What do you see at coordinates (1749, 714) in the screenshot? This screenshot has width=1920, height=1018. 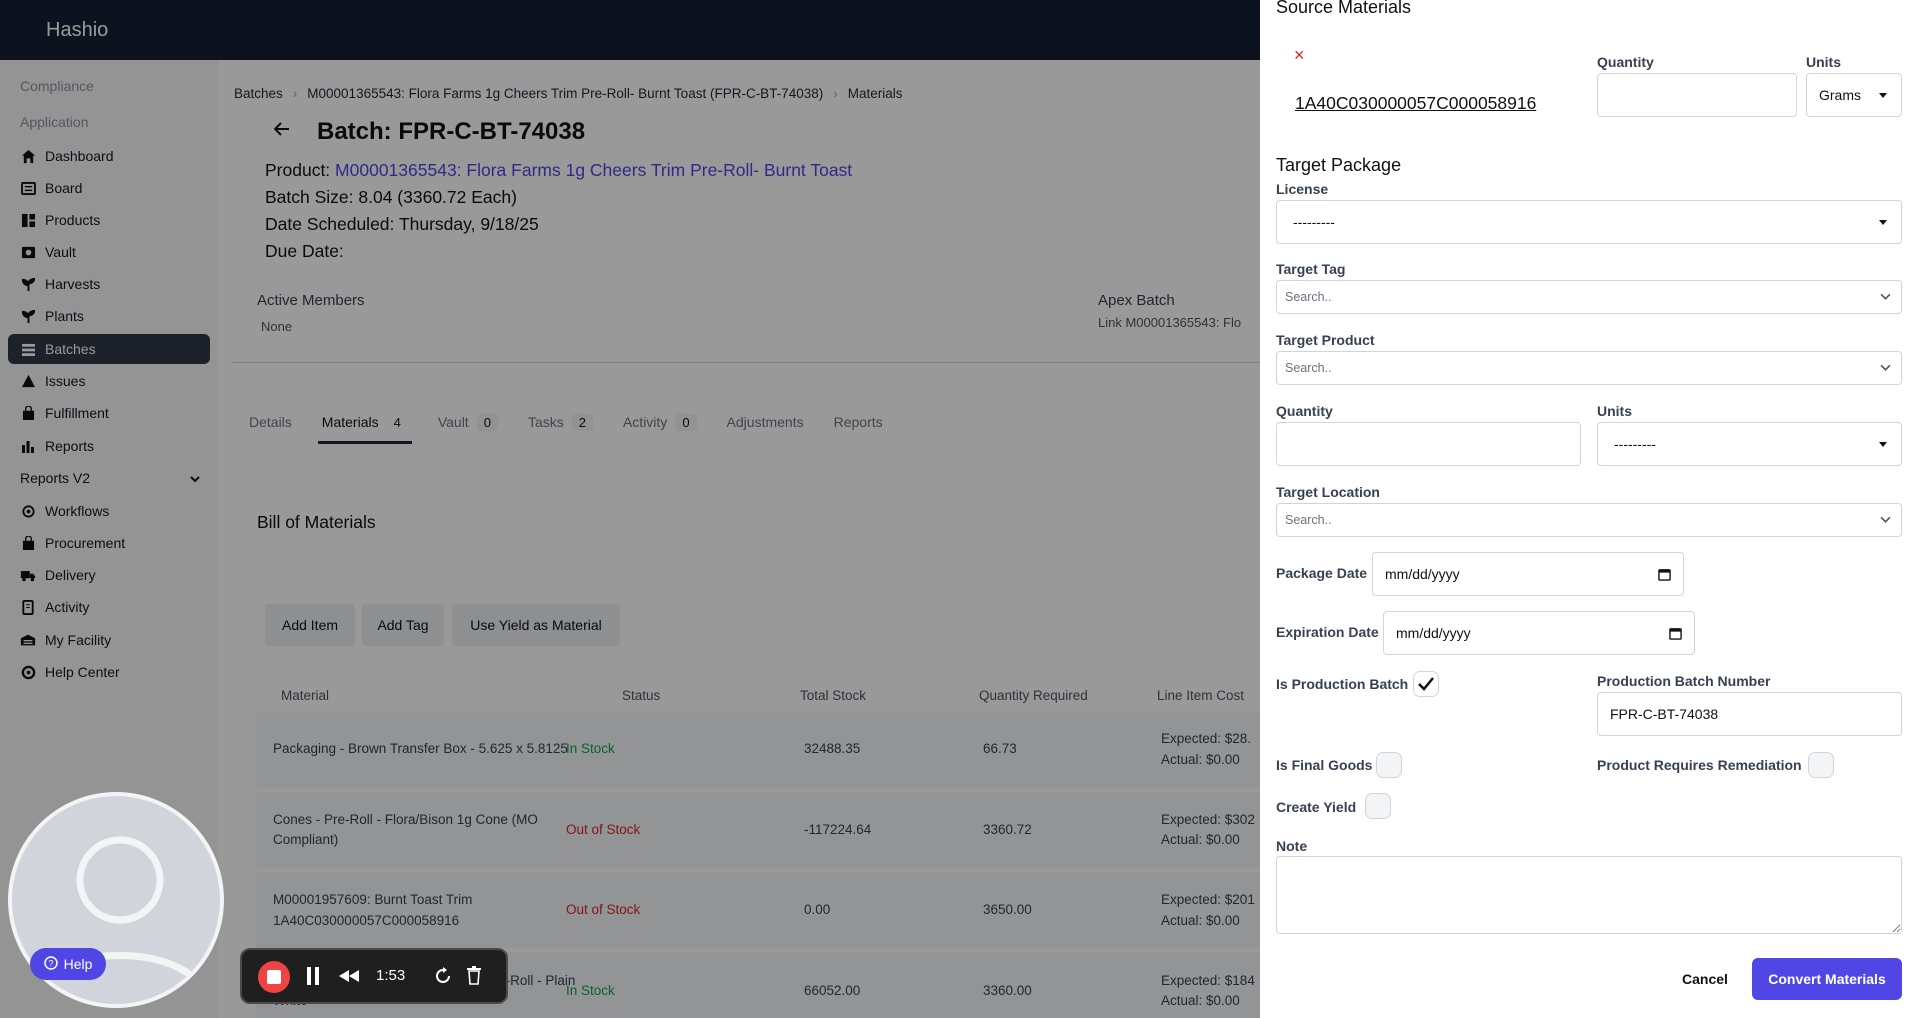 I see `production-batch-number-input: FPR-C-BT-74038` at bounding box center [1749, 714].